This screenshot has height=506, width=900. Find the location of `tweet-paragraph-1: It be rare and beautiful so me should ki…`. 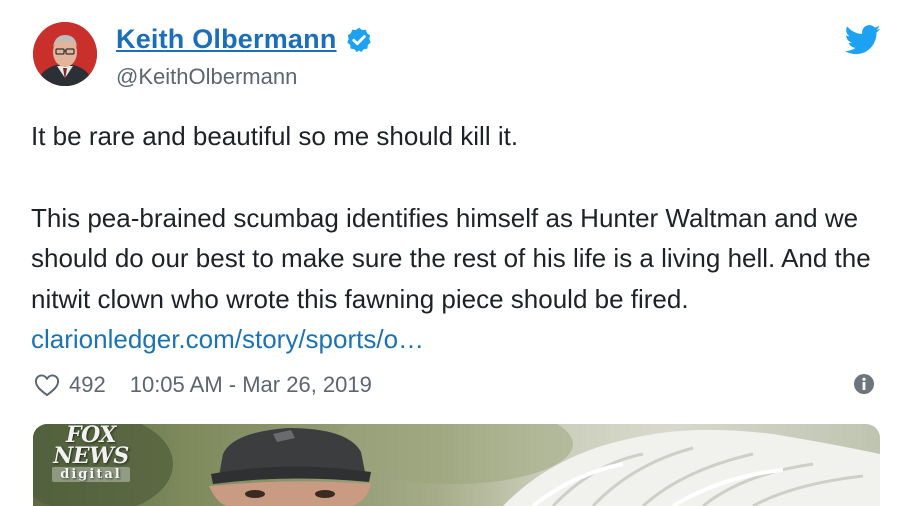

tweet-paragraph-1: It be rare and beautiful so me should ki… is located at coordinates (275, 136).